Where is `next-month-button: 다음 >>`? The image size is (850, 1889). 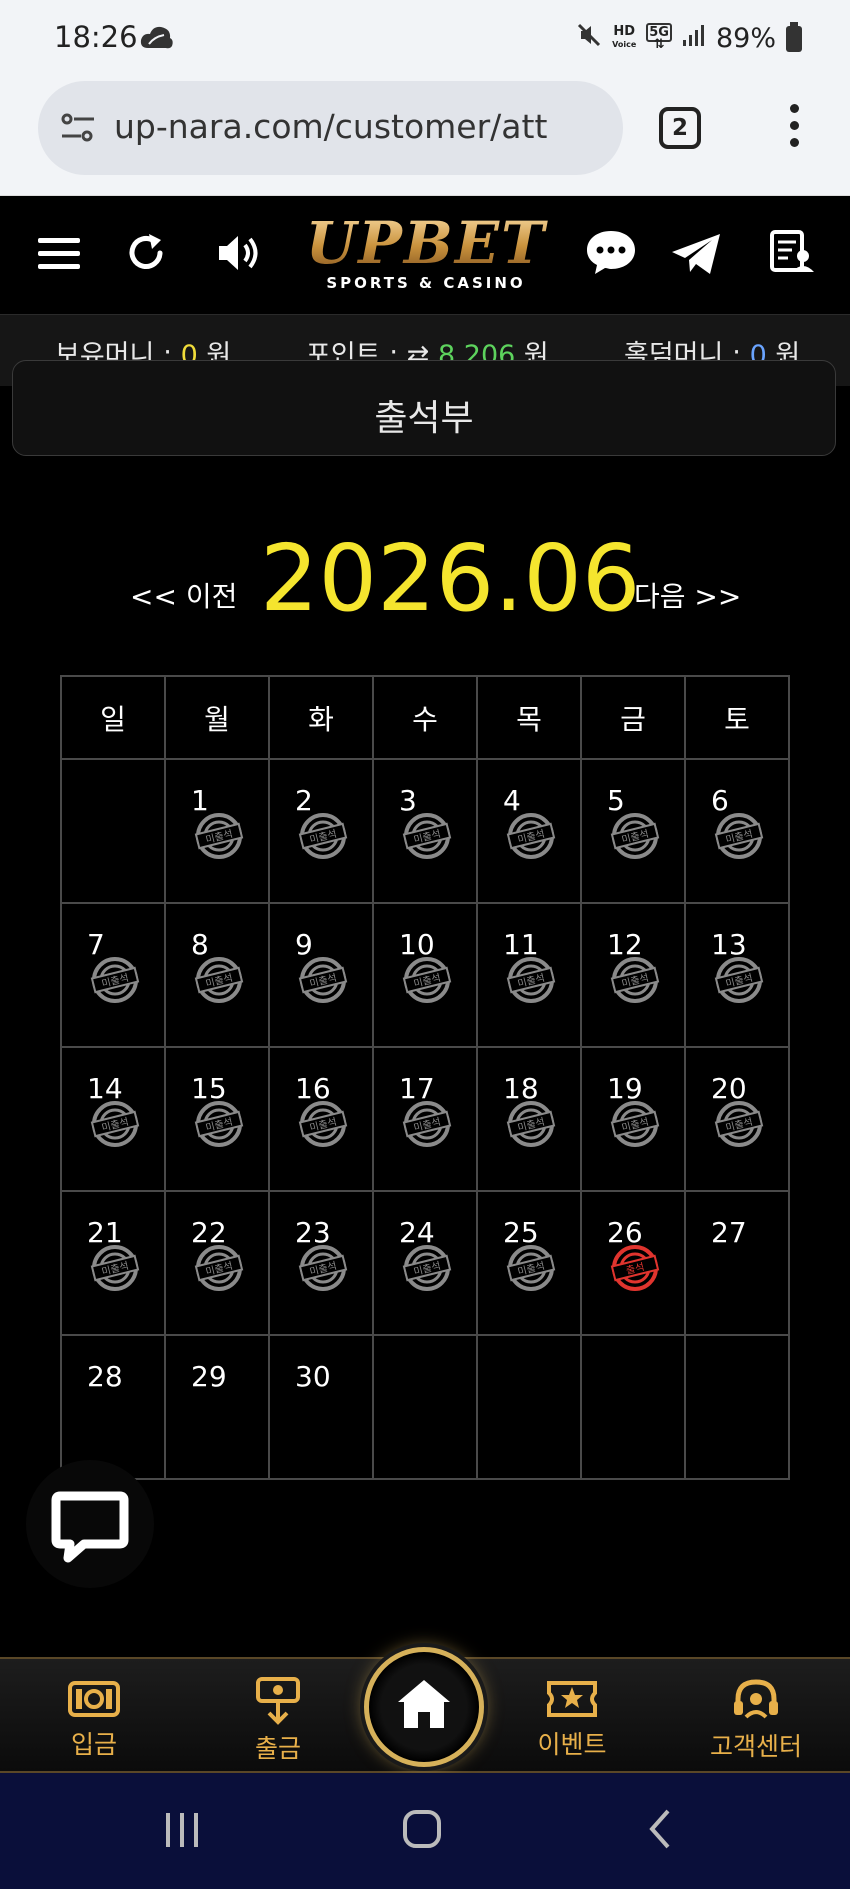
next-month-button: 다음 >> is located at coordinates (687, 595).